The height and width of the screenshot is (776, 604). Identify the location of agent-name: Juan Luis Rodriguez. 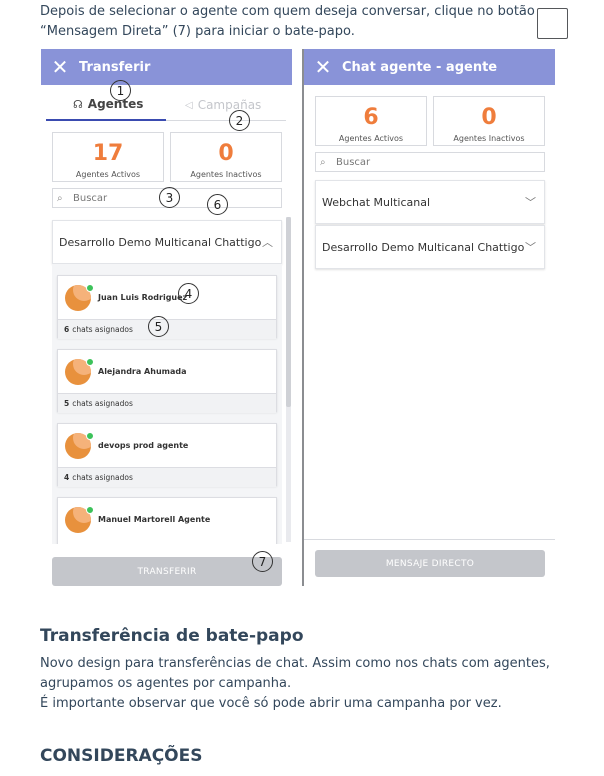
(143, 297).